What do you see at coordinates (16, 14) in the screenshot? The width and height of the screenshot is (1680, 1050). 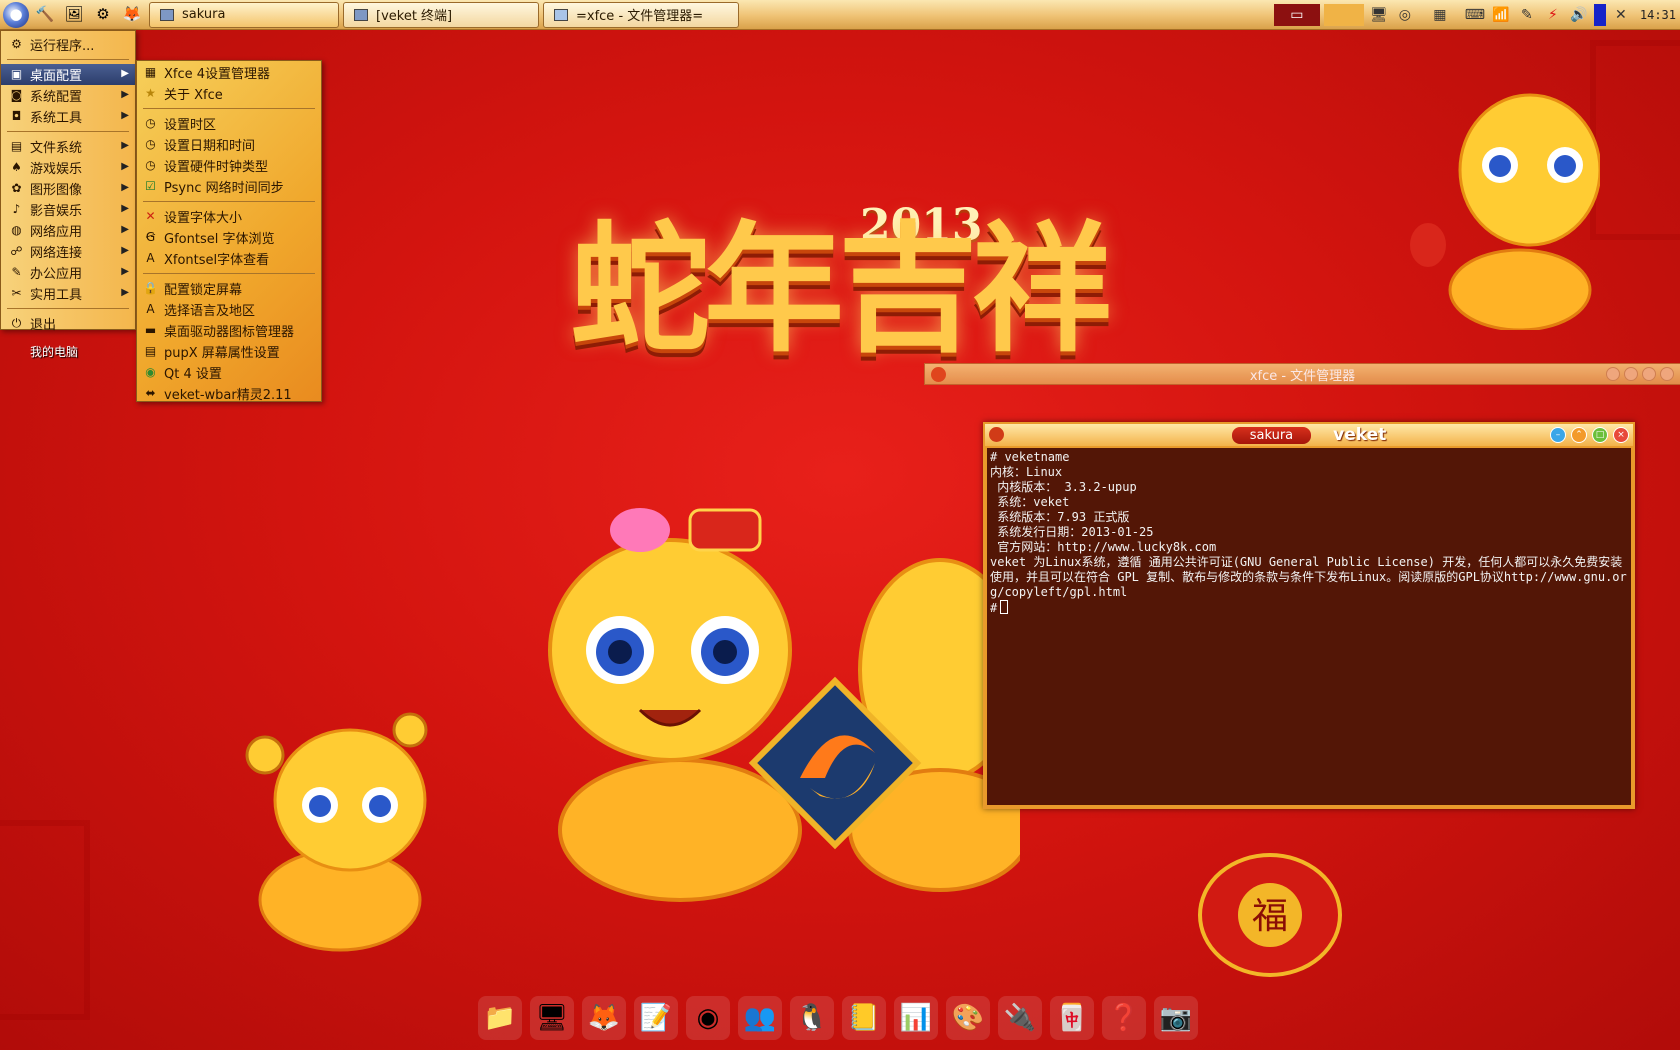 I see `app-menu-icon: ●` at bounding box center [16, 14].